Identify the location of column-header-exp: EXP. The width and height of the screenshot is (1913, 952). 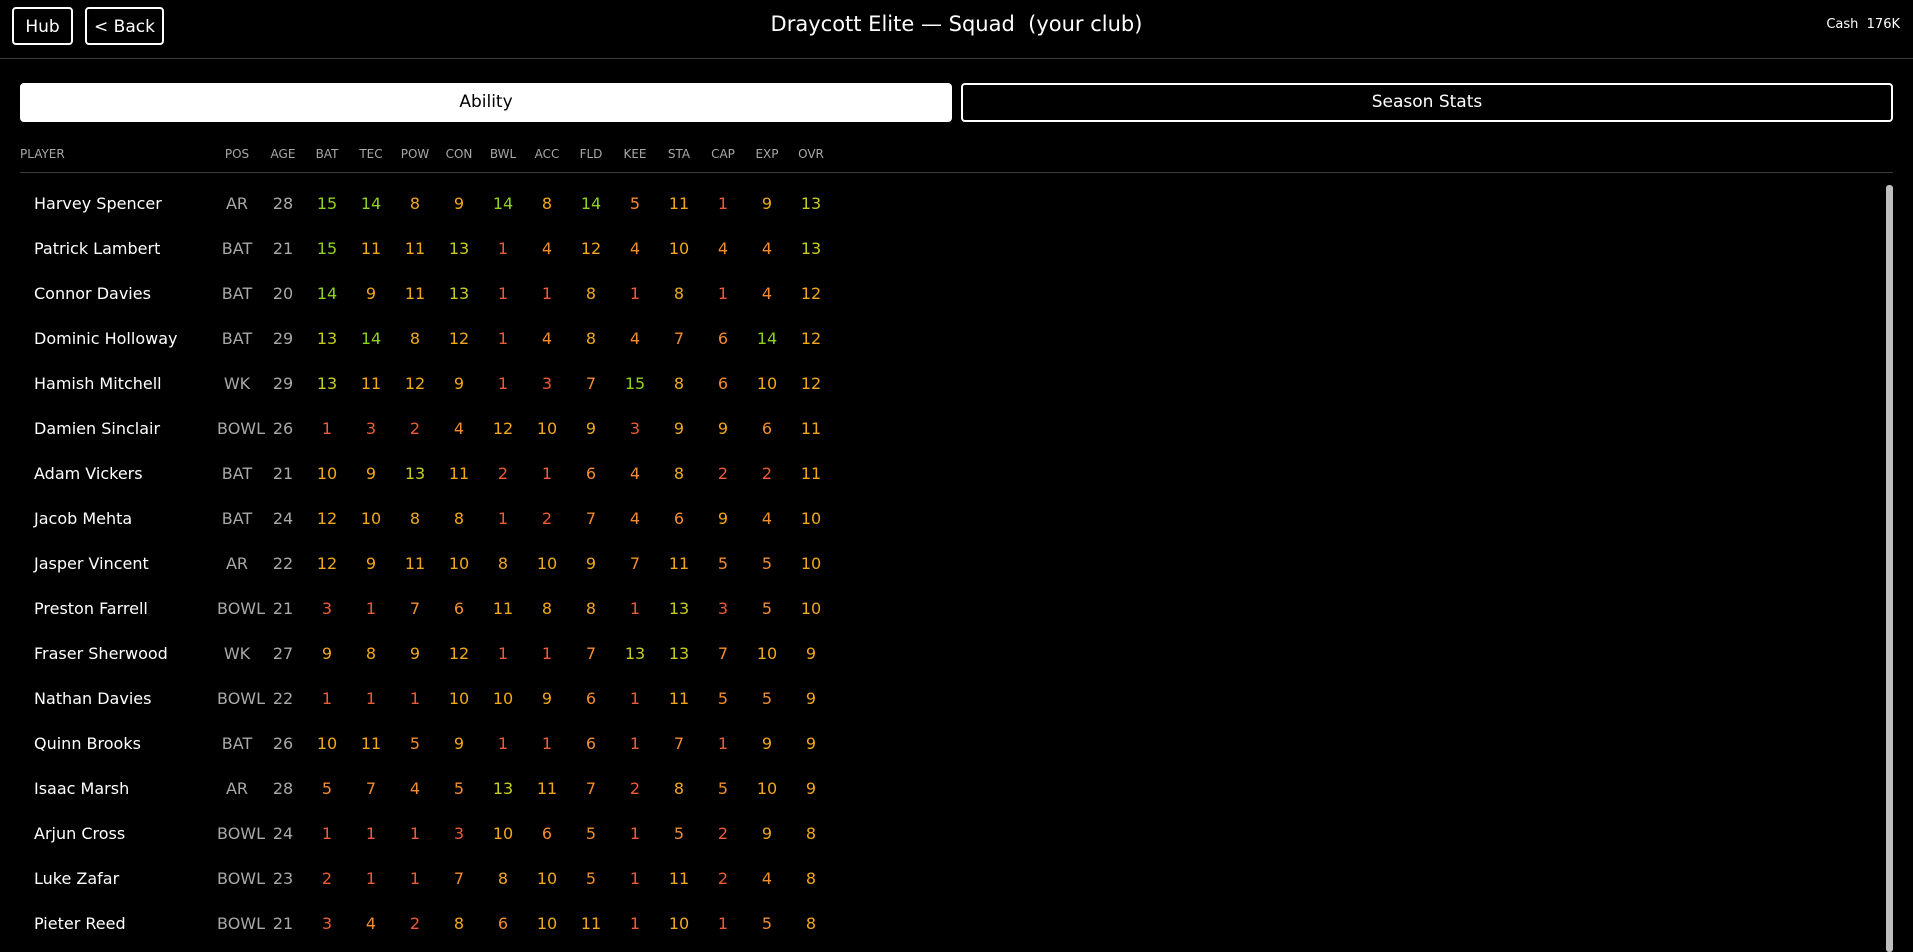
(767, 154).